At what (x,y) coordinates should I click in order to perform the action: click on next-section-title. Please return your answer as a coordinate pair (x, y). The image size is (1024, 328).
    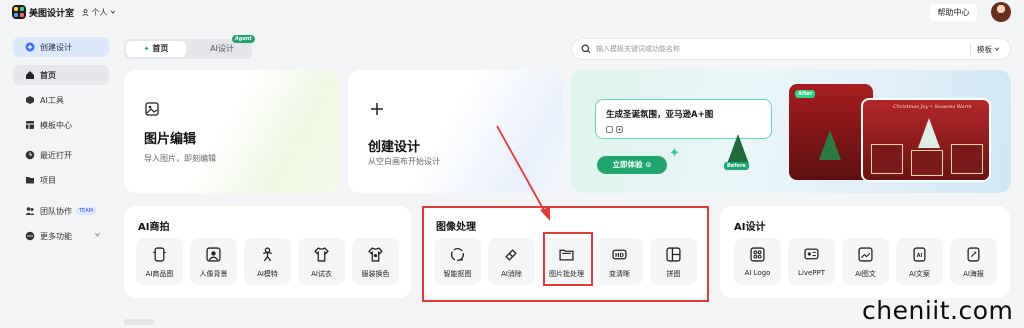
    Looking at the image, I should click on (139, 322).